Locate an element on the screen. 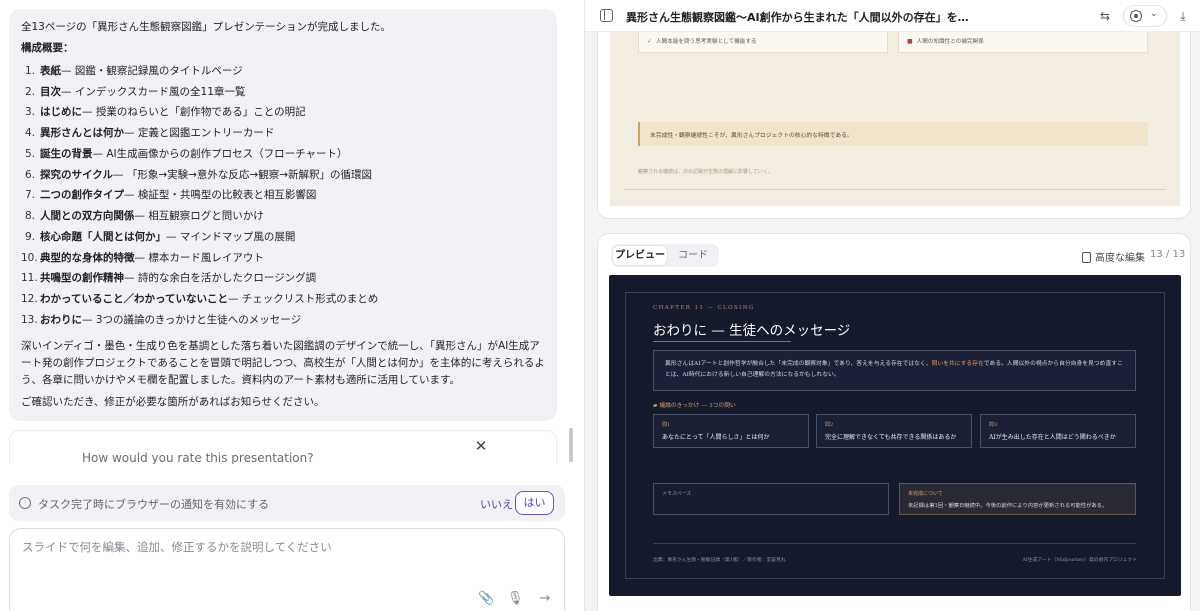 Image resolution: width=1200 pixels, height=611 pixels. list-item: 3. はじめに — 授業のねらいと「創作物である」ことの明記 is located at coordinates (283, 113).